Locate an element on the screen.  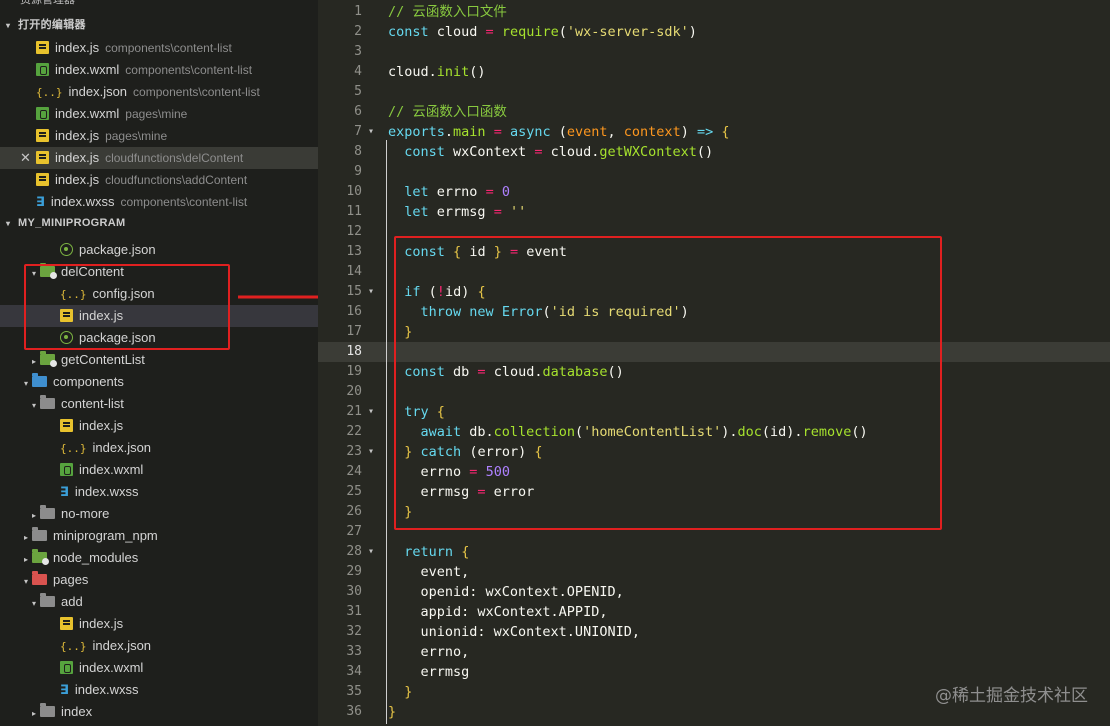
code-text: errno, is located at coordinates (429, 652).